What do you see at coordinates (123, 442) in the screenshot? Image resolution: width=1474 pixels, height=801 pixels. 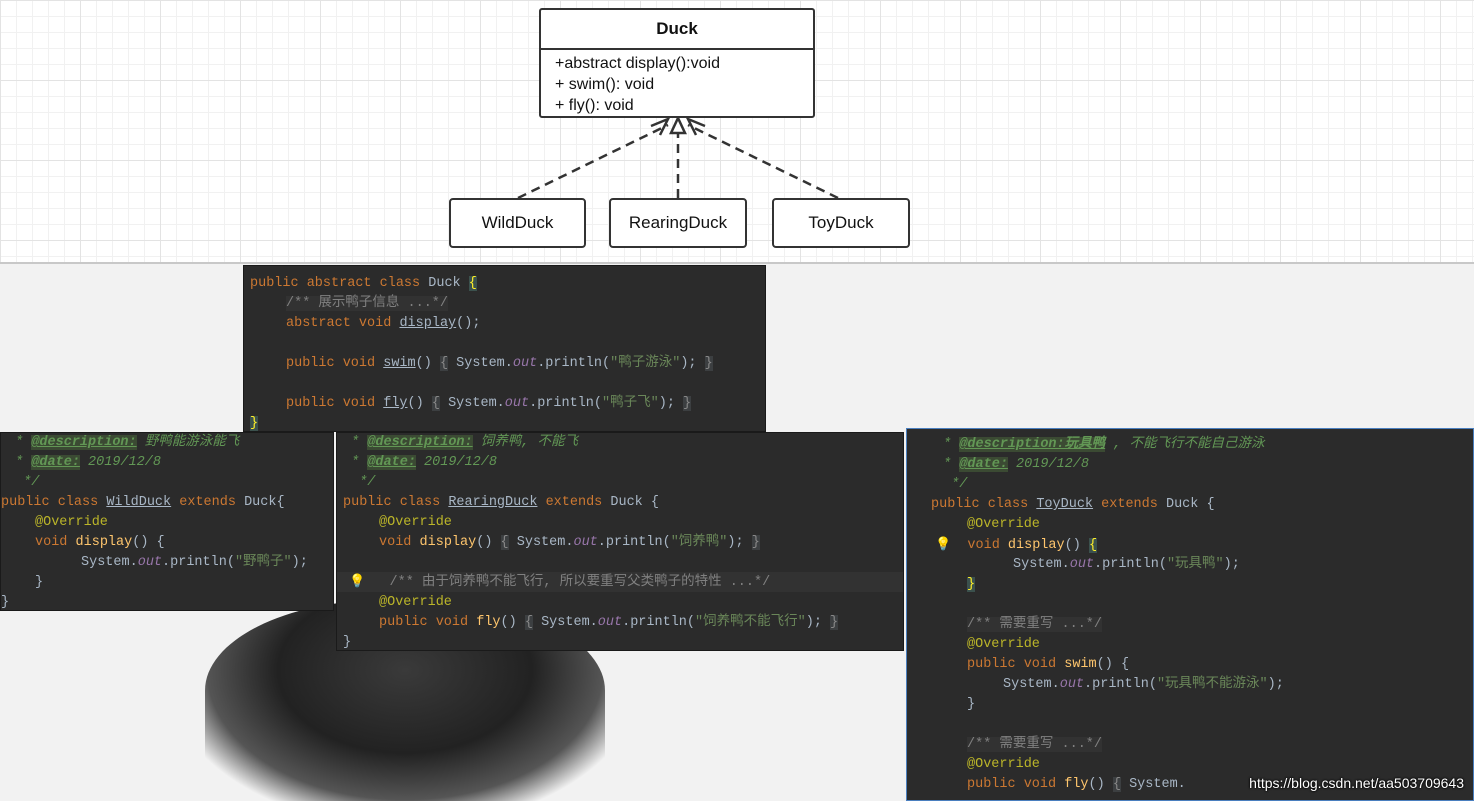 I see `code-line: * @description: 野鸭能游泳能飞` at bounding box center [123, 442].